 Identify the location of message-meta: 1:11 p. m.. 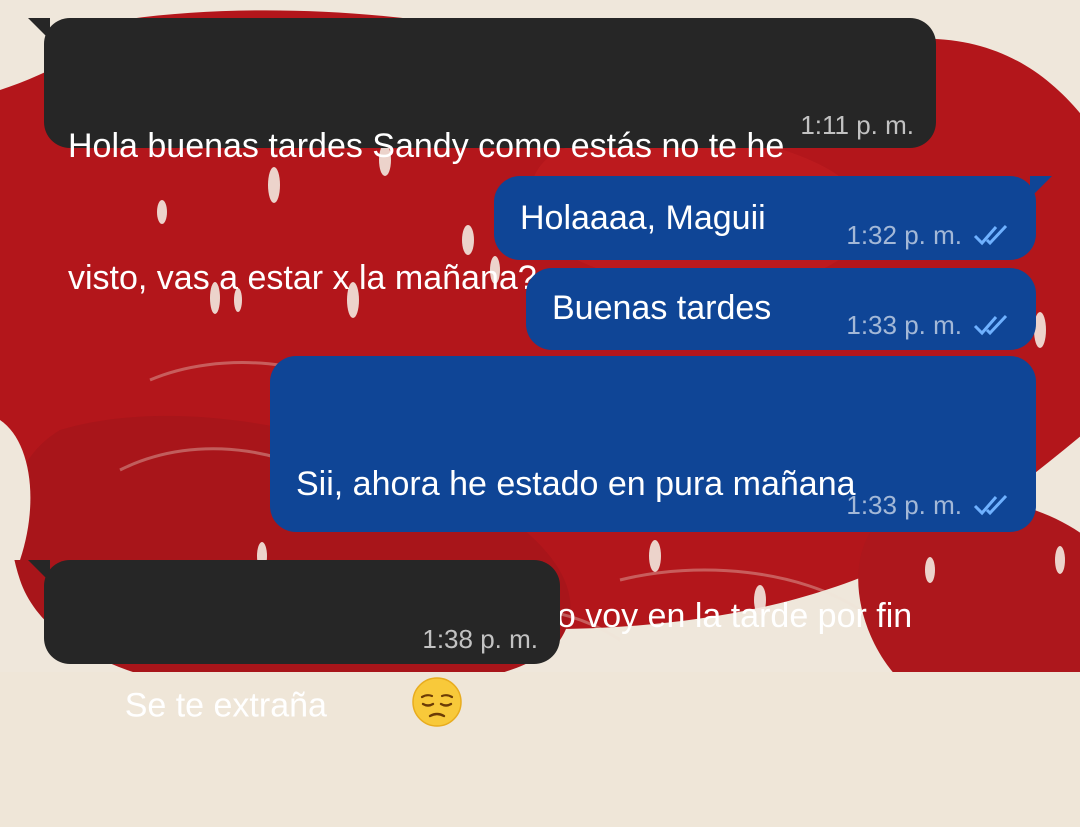
(857, 125).